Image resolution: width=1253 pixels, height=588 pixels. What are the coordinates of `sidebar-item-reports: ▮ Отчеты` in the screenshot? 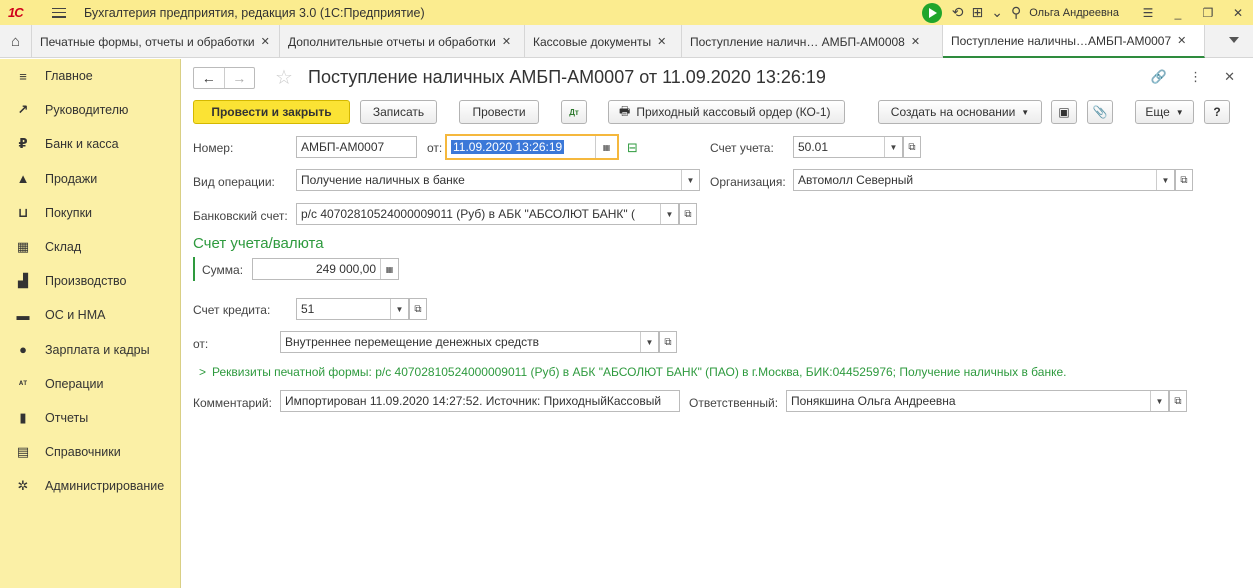 It's located at (90, 418).